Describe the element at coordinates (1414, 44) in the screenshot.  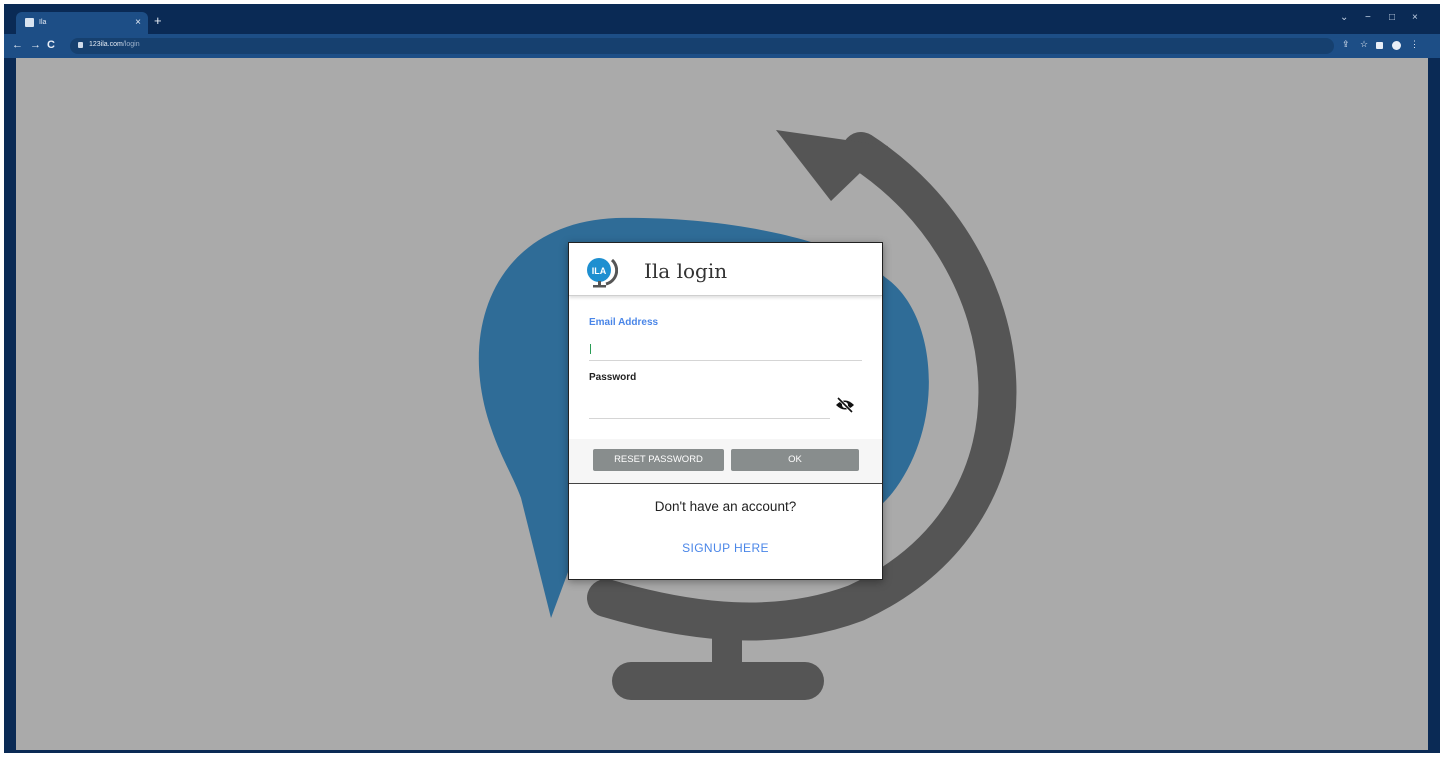
I see `browser-menu-icon: ⋮` at that location.